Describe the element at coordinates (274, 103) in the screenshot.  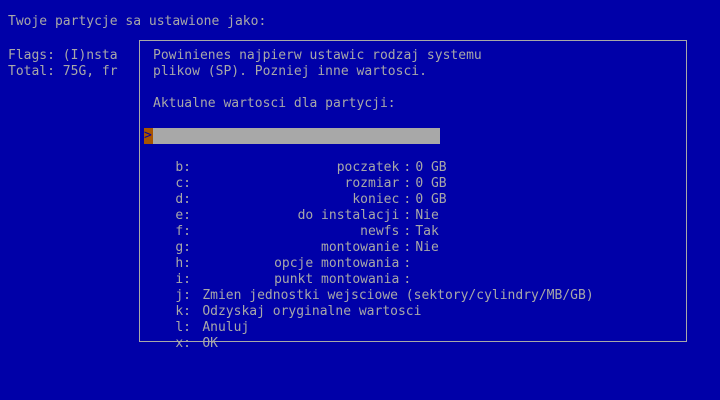
I see `section-label: Aktualne wartosci dla partycji:` at that location.